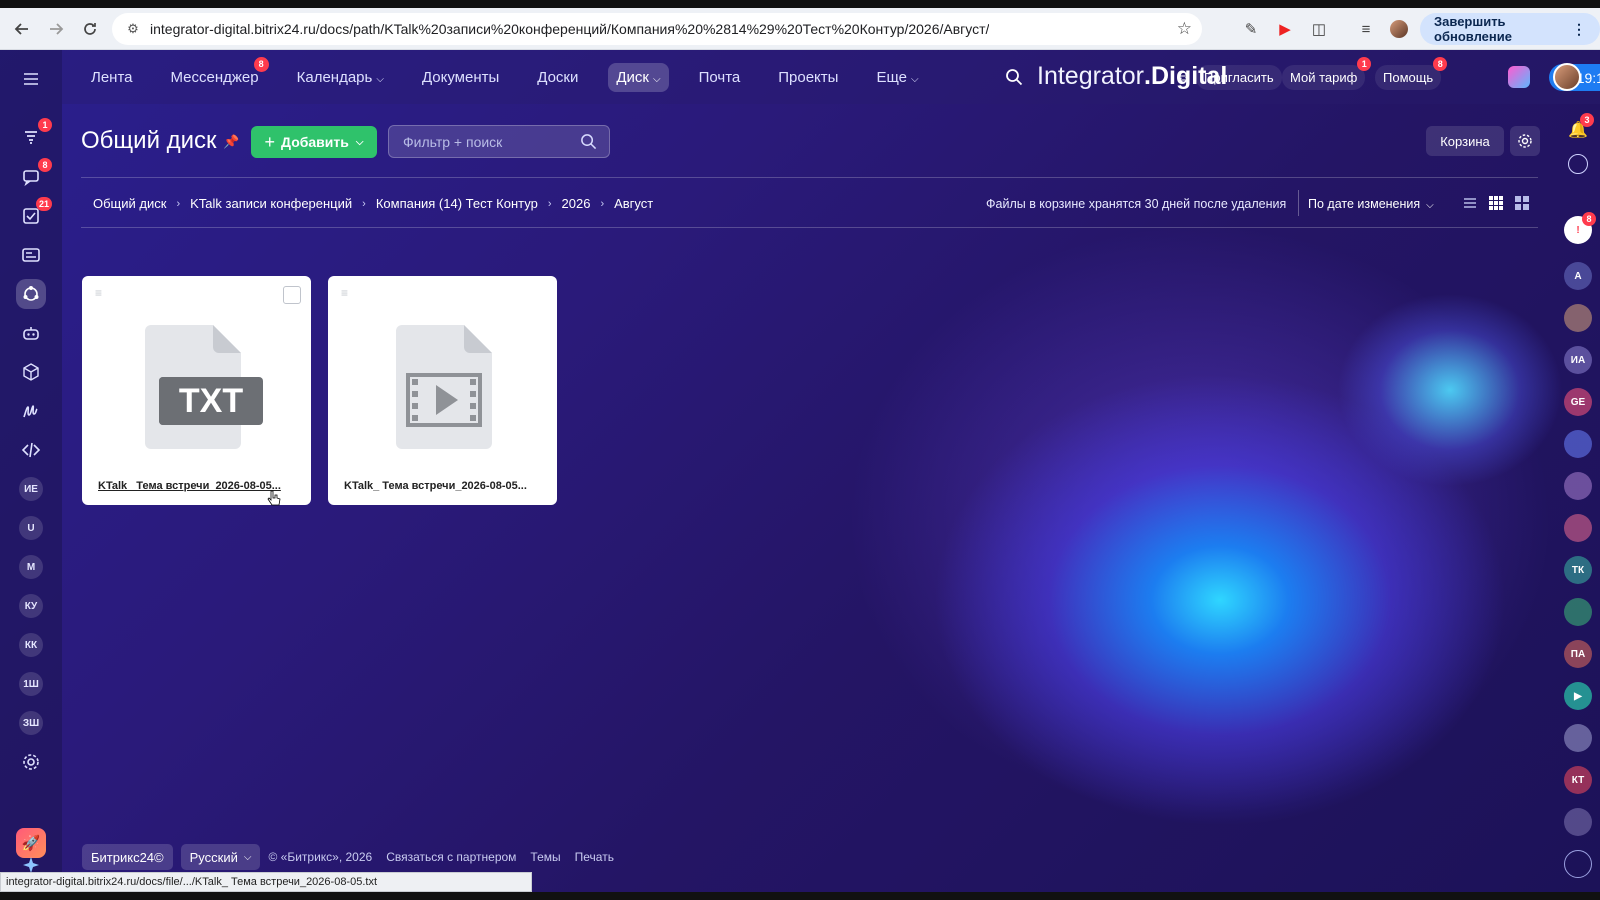  Describe the element at coordinates (112, 77) in the screenshot. I see `nav-feed: Лента` at that location.